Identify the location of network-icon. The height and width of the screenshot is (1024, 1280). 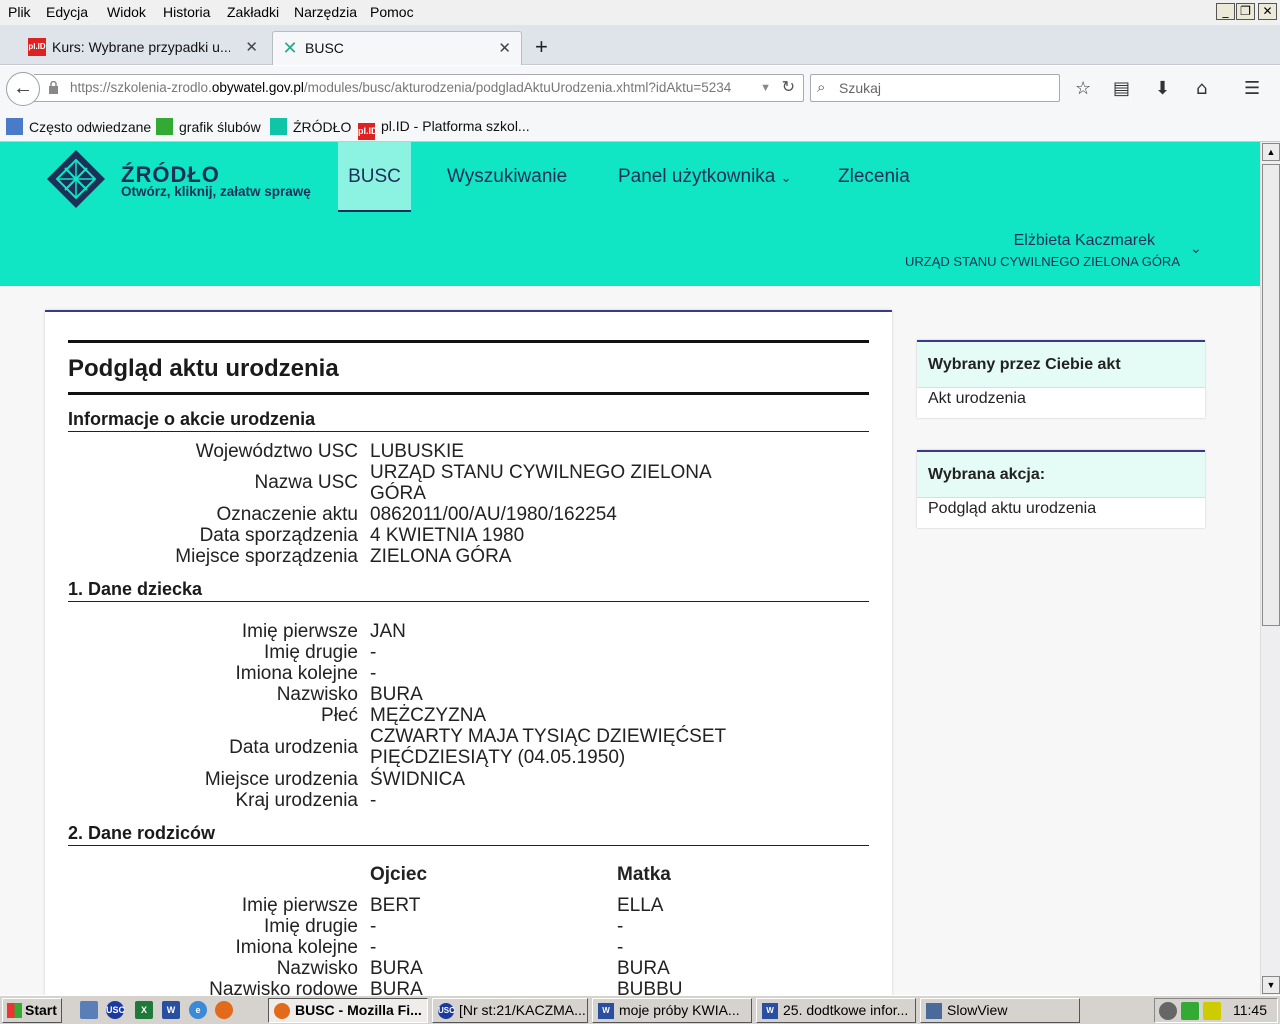
(1190, 1011).